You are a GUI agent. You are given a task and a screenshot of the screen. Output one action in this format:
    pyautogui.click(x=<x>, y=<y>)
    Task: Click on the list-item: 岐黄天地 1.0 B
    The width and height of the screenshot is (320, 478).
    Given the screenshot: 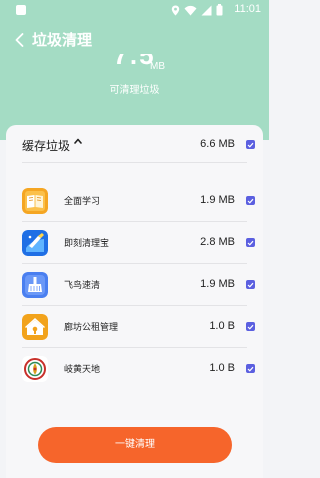 What is the action you would take?
    pyautogui.click(x=138, y=369)
    